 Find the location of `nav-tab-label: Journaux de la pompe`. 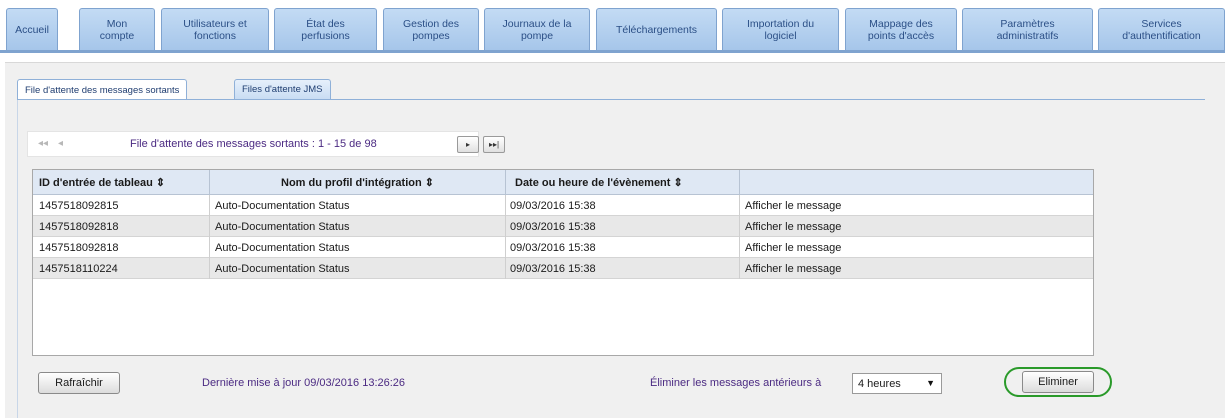

nav-tab-label: Journaux de la pompe is located at coordinates (537, 29).